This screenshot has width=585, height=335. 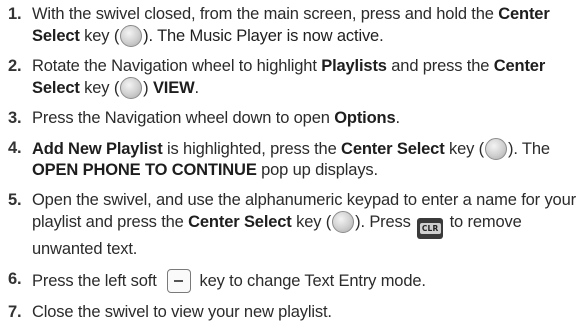 What do you see at coordinates (144, 170) in the screenshot?
I see `bold-term: OPEN PHONE TO CONTINUE` at bounding box center [144, 170].